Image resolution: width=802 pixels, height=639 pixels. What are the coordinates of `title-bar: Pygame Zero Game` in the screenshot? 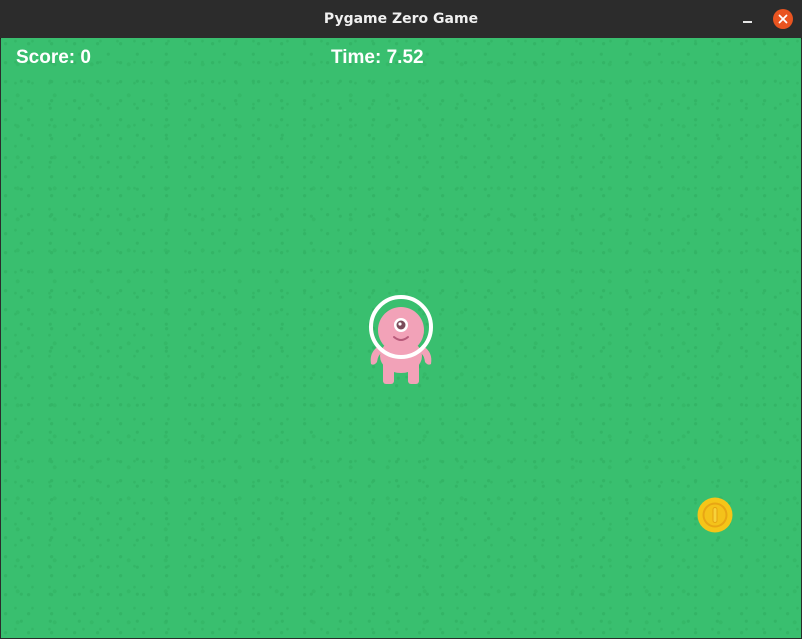 It's located at (401, 19).